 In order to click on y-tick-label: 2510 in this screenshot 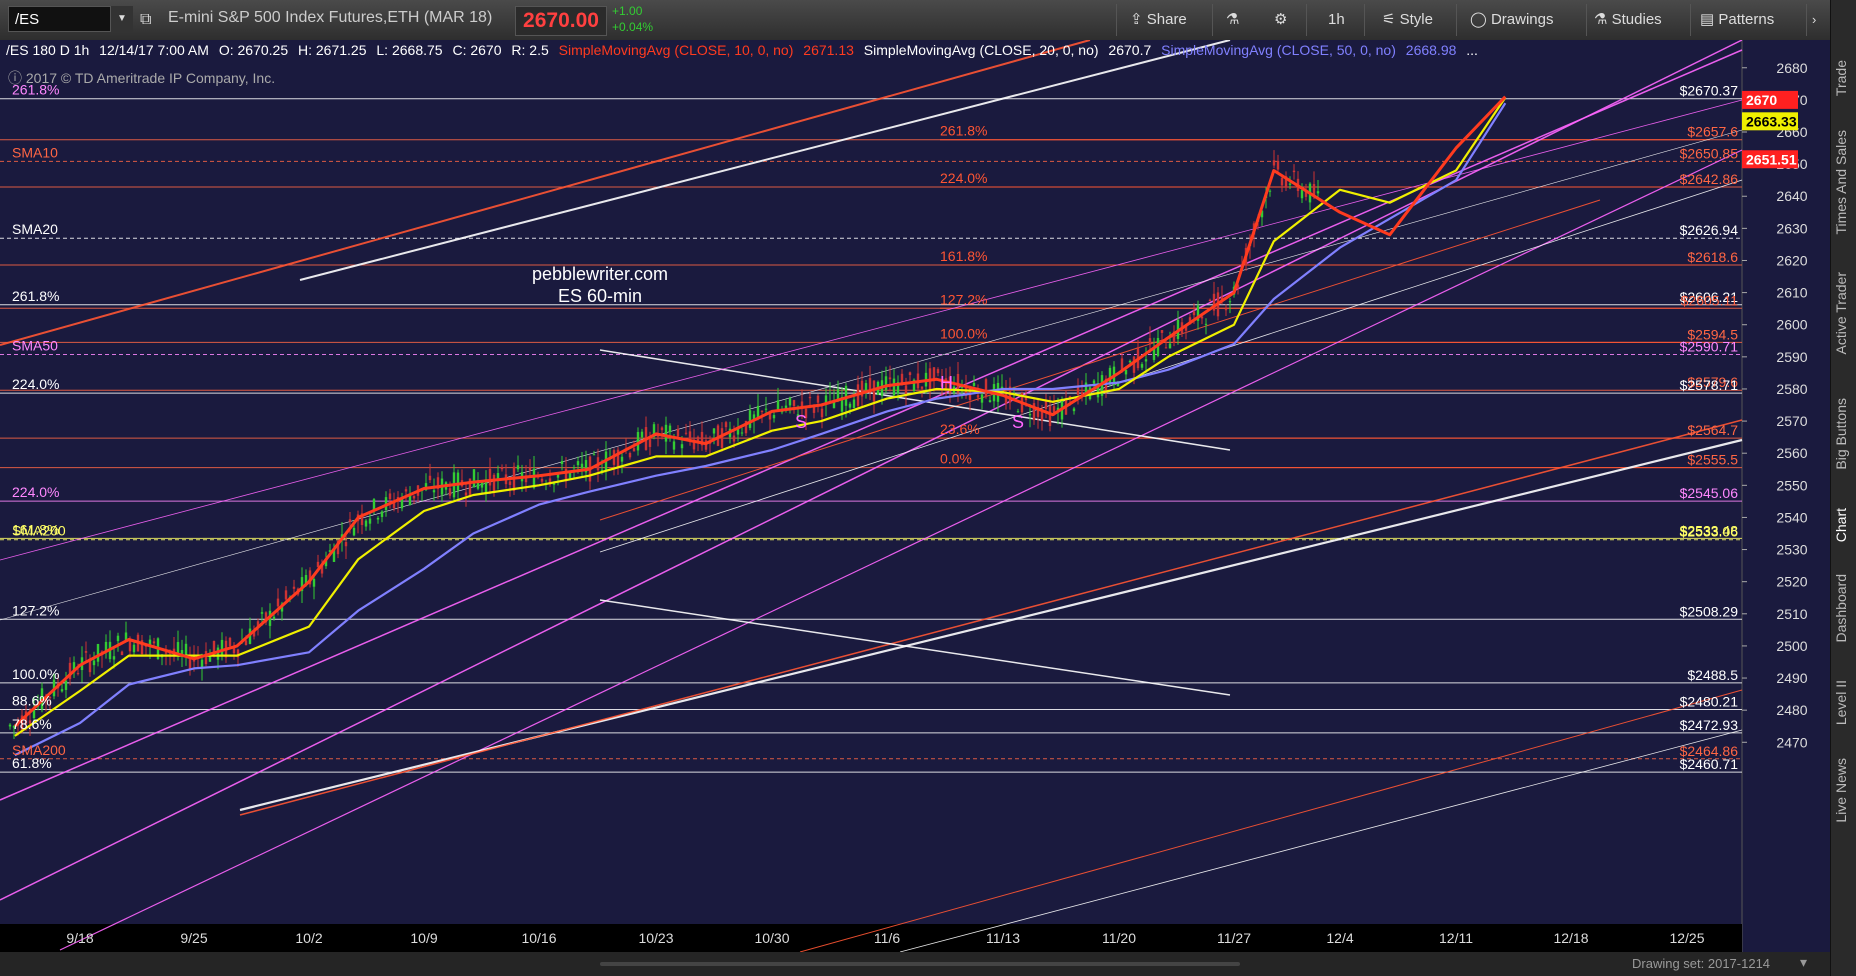, I will do `click(1791, 614)`.